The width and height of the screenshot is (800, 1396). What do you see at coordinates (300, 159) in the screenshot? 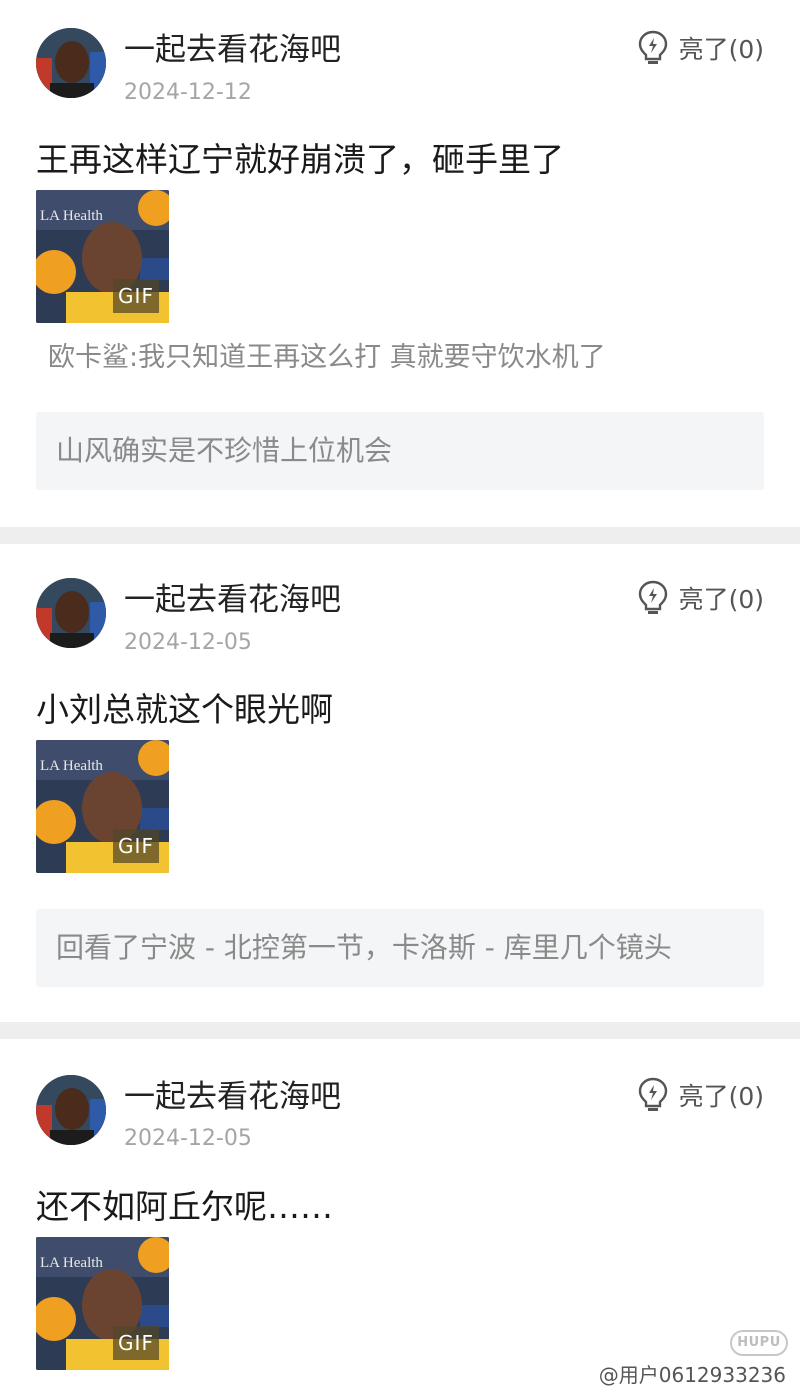
I see `comment-text: 王再这样辽宁就好崩溃了，砸手里了` at bounding box center [300, 159].